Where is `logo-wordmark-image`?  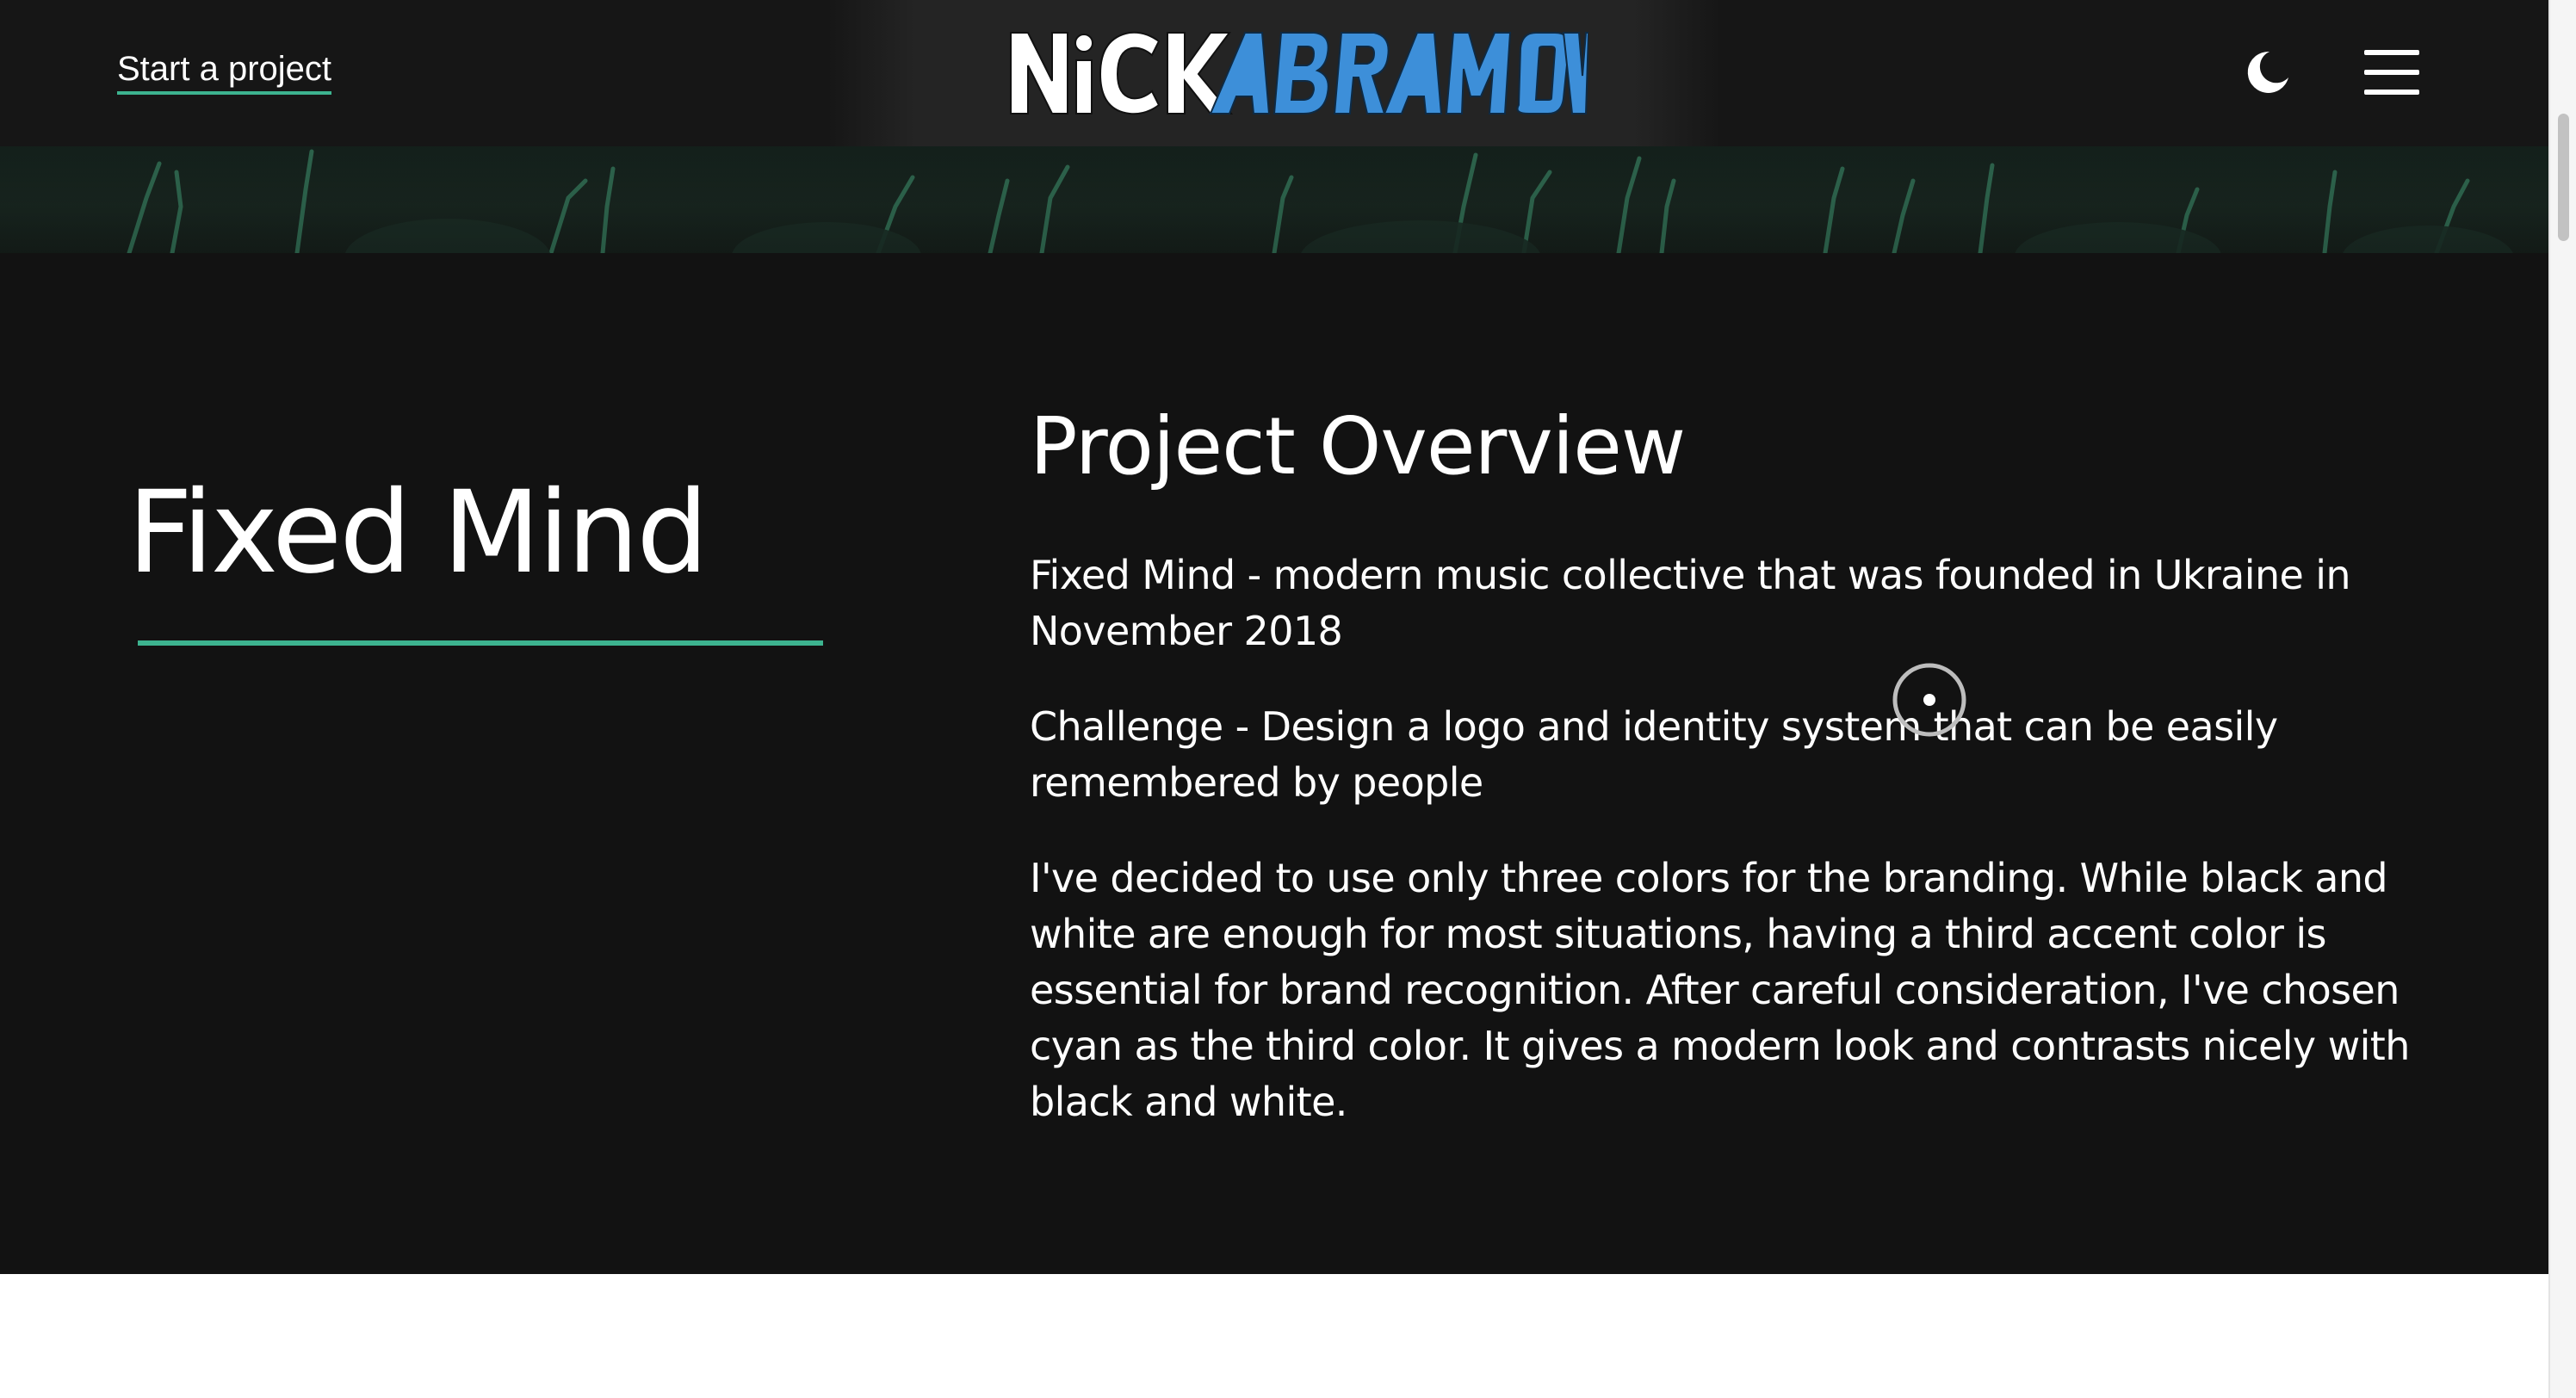 logo-wordmark-image is located at coordinates (1299, 73).